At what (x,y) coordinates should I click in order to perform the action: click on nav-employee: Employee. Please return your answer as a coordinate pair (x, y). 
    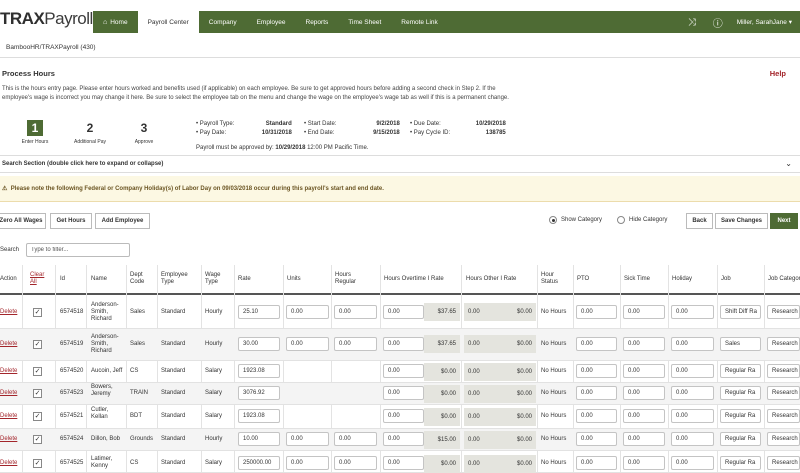
    Looking at the image, I should click on (271, 22).